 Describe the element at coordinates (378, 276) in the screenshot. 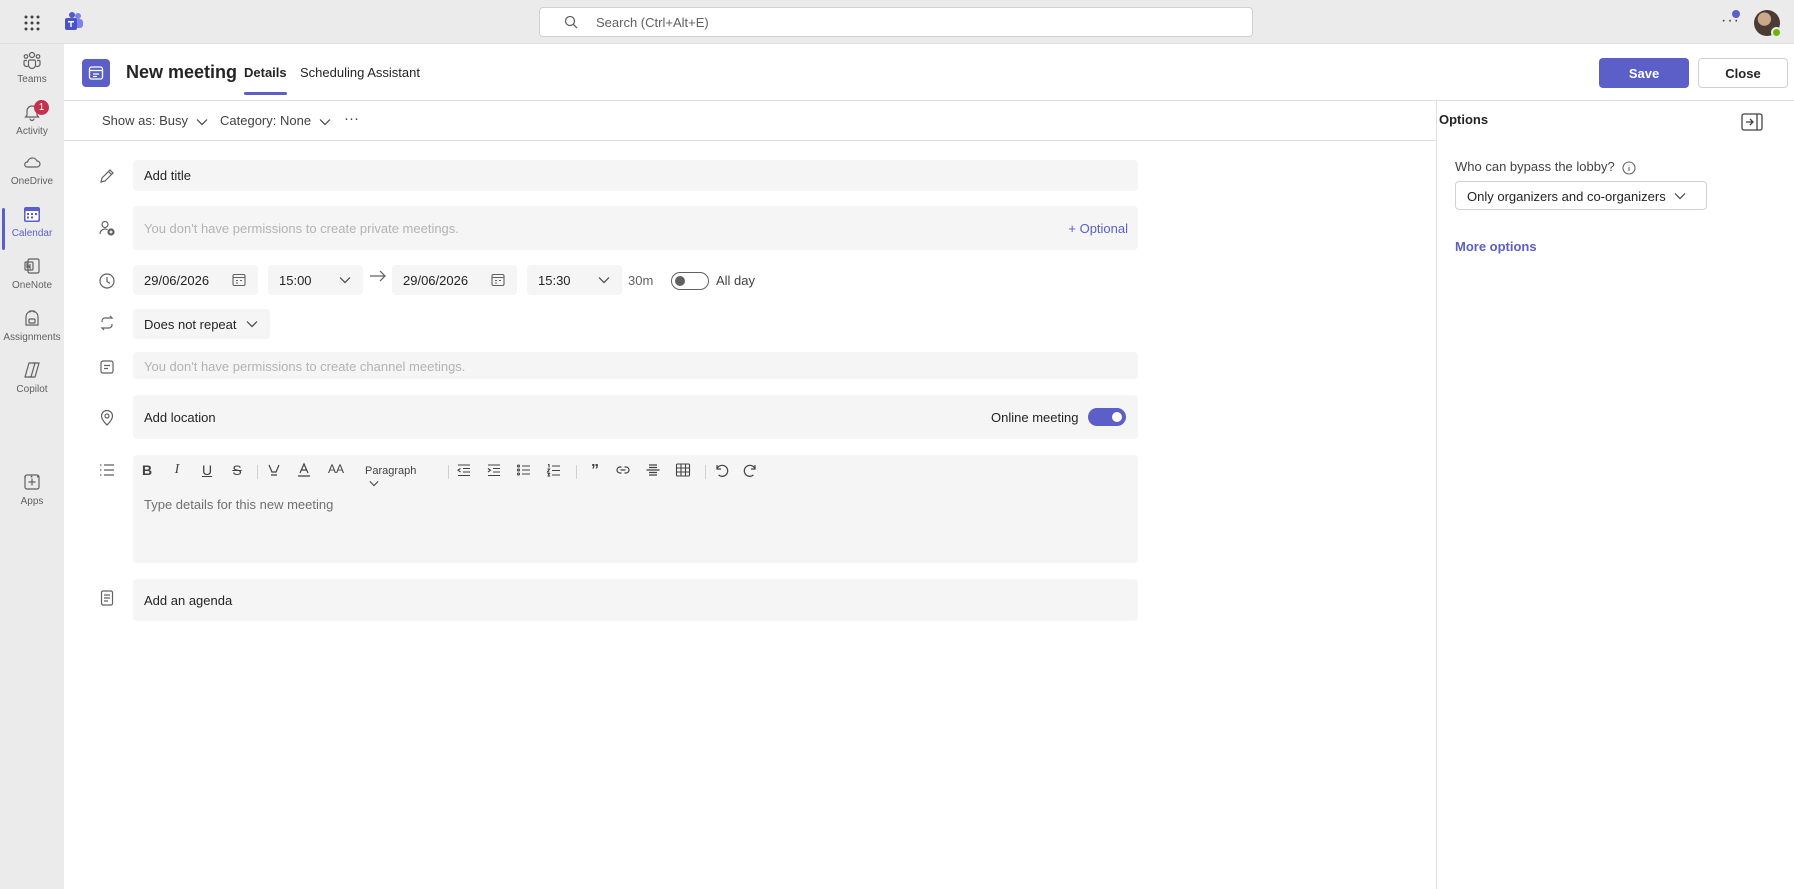

I see `arrow-right-icon` at that location.